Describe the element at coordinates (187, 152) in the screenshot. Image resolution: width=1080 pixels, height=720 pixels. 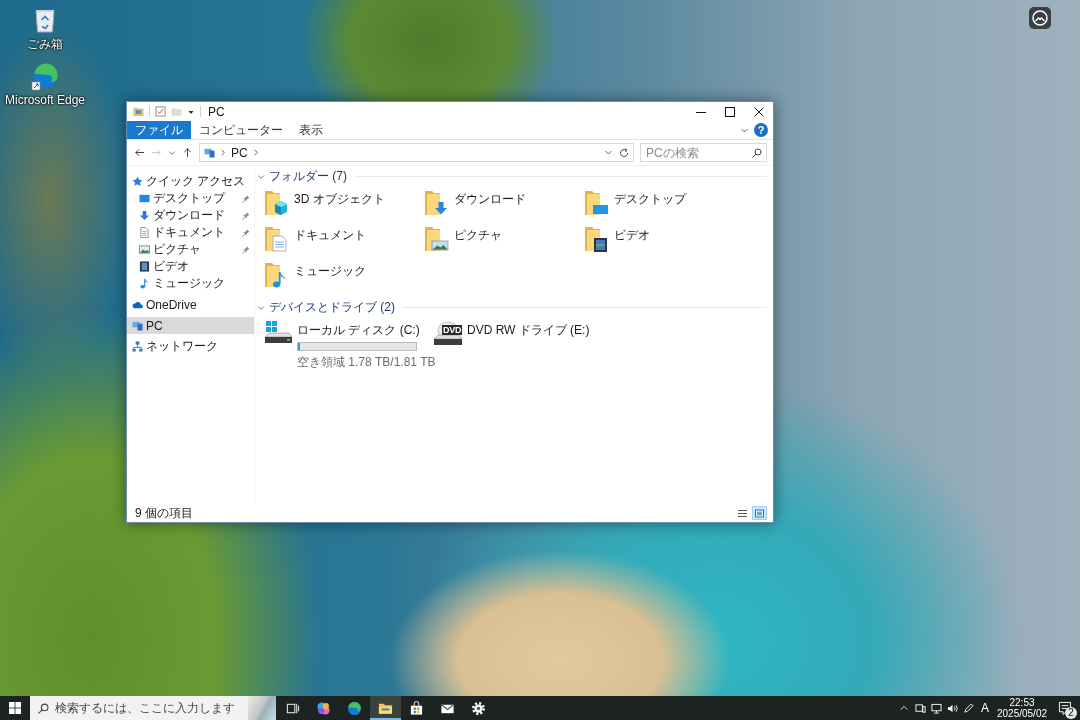
I see `up-arrow-icon` at that location.